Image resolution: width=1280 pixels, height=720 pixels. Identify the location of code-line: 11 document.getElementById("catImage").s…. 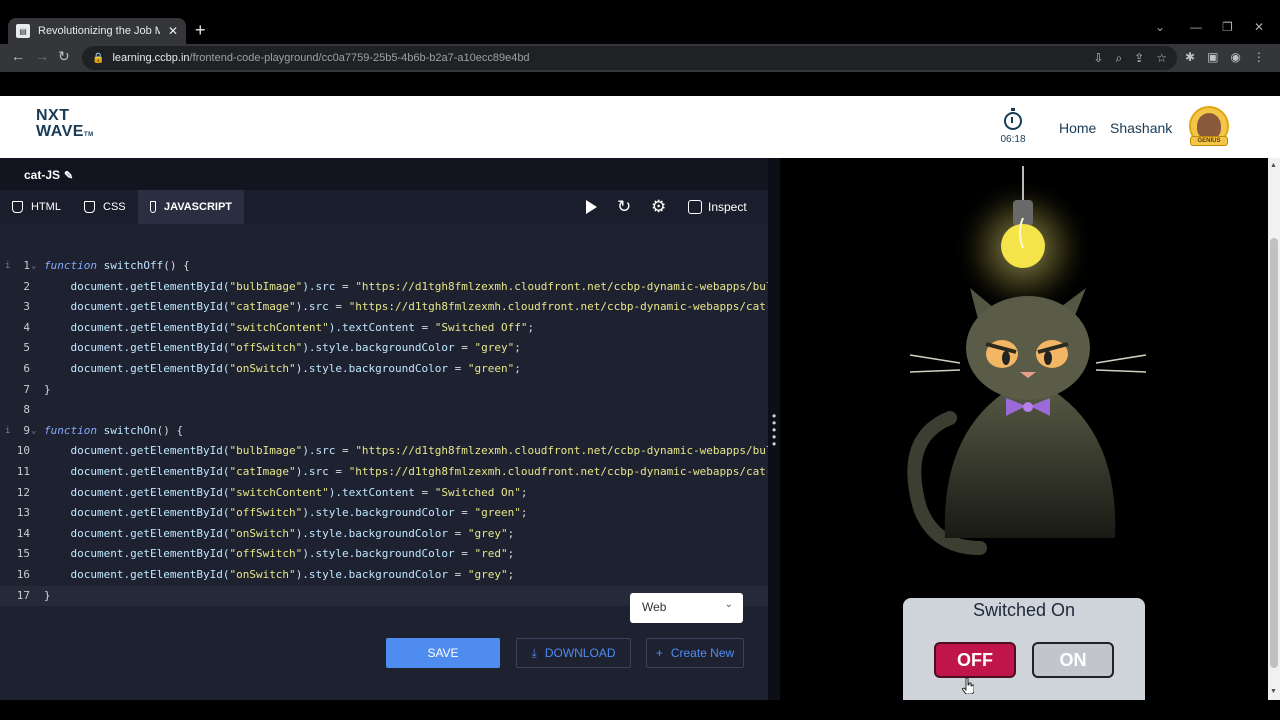
(384, 472).